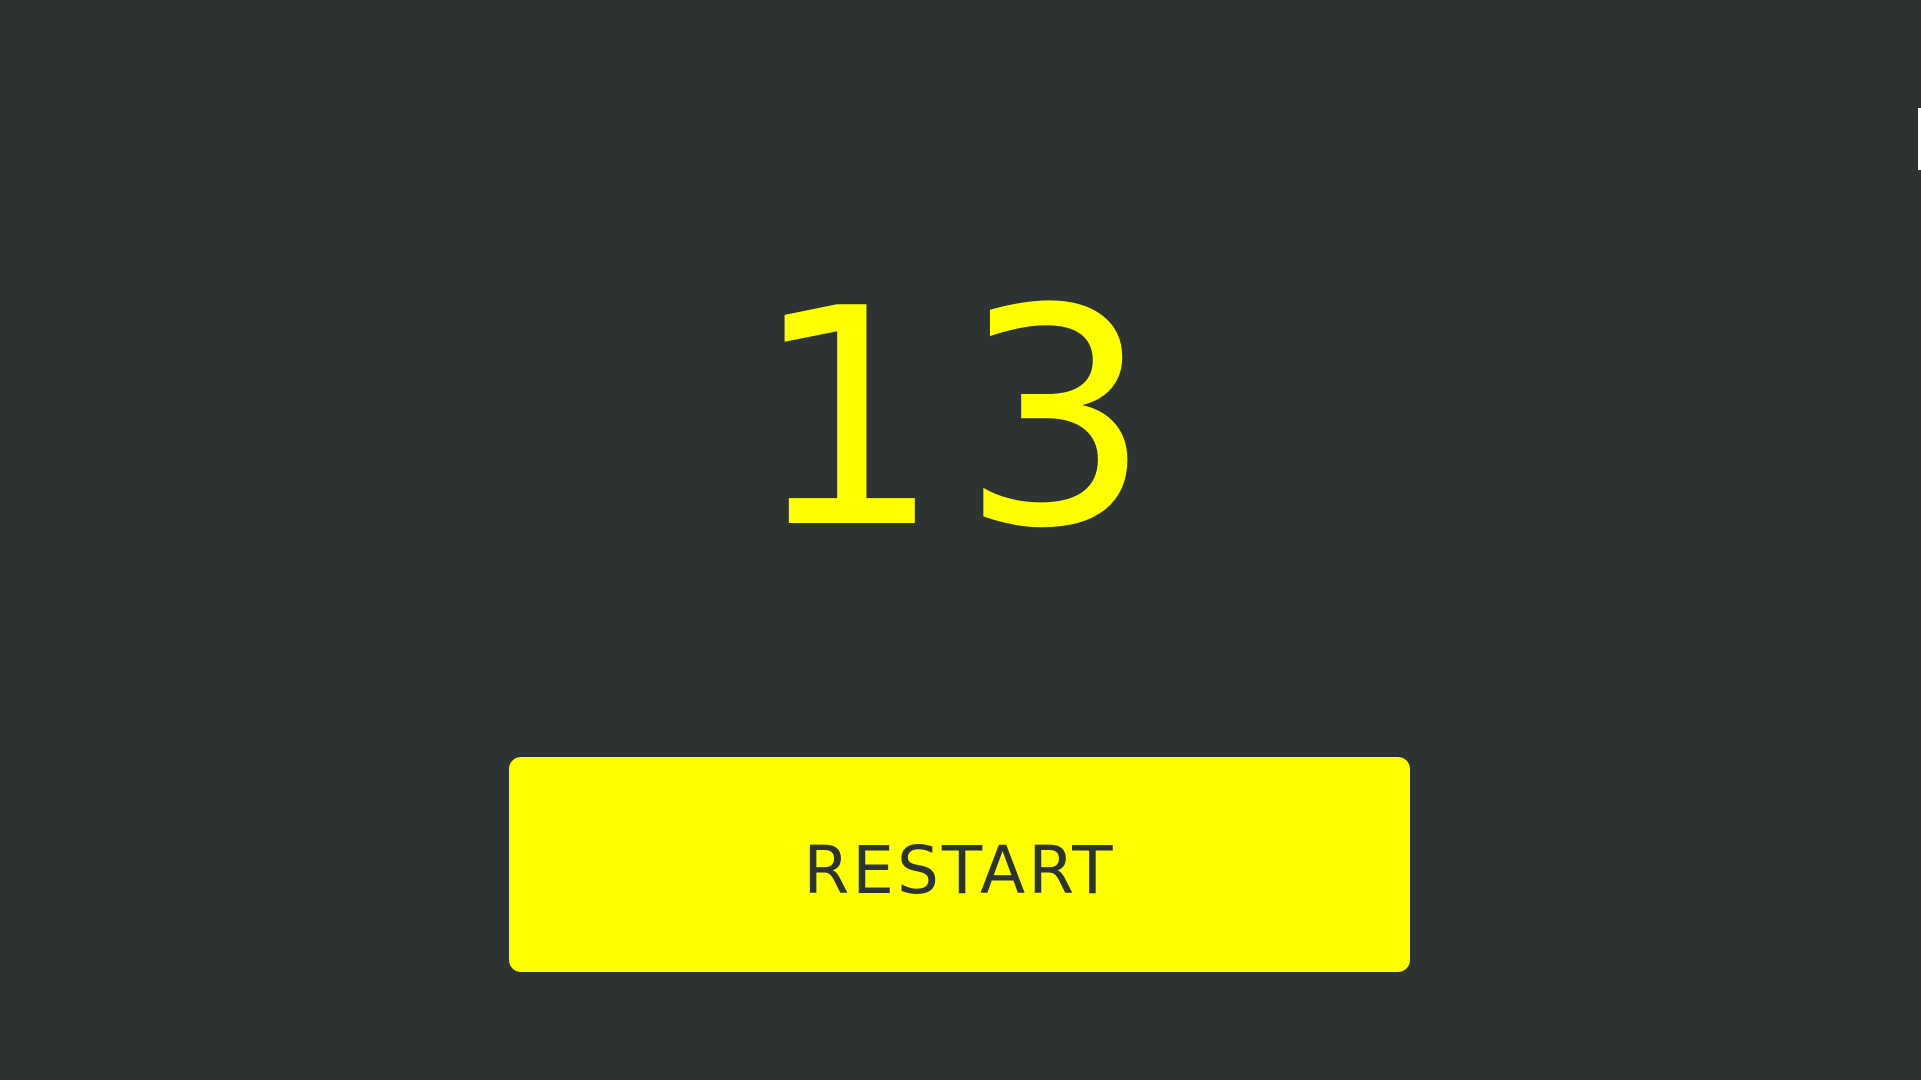  I want to click on restart-button-label: RESTART, so click(959, 870).